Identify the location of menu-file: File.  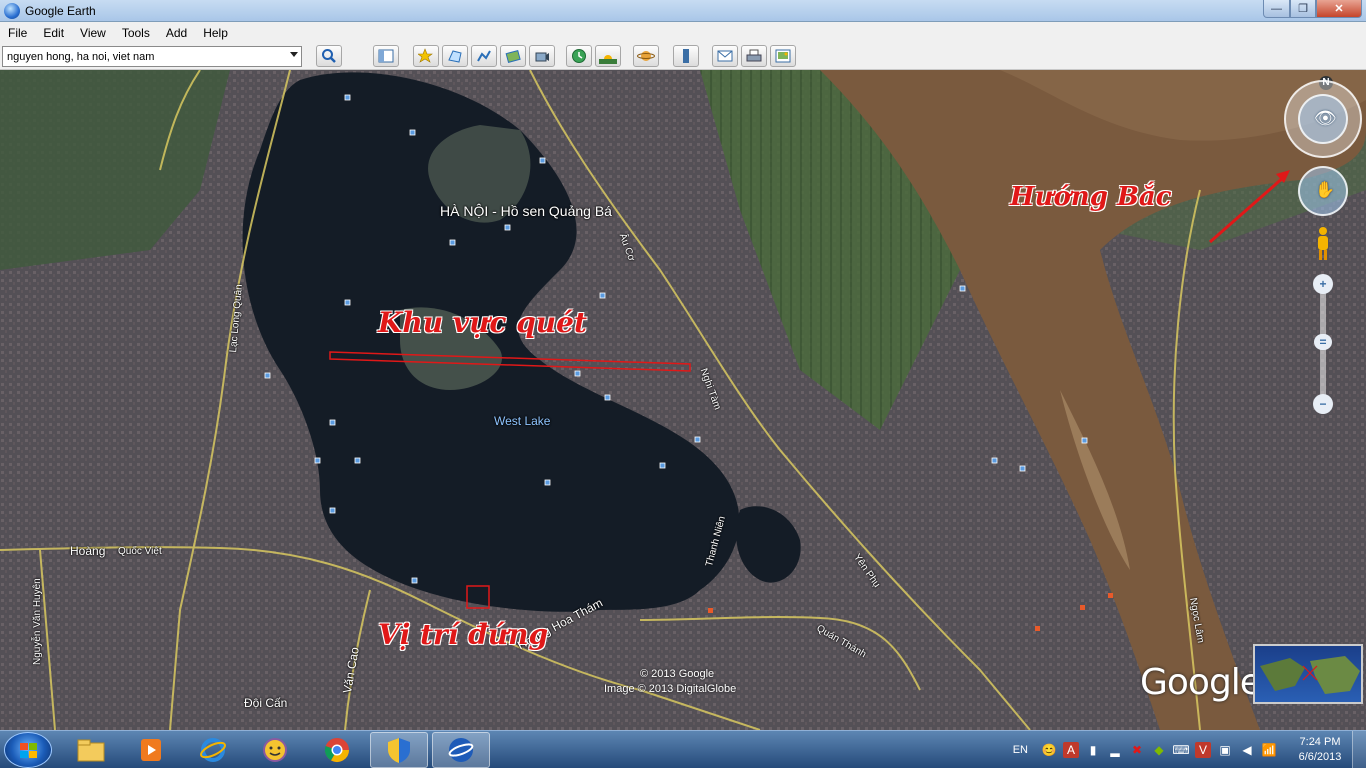
(17, 33).